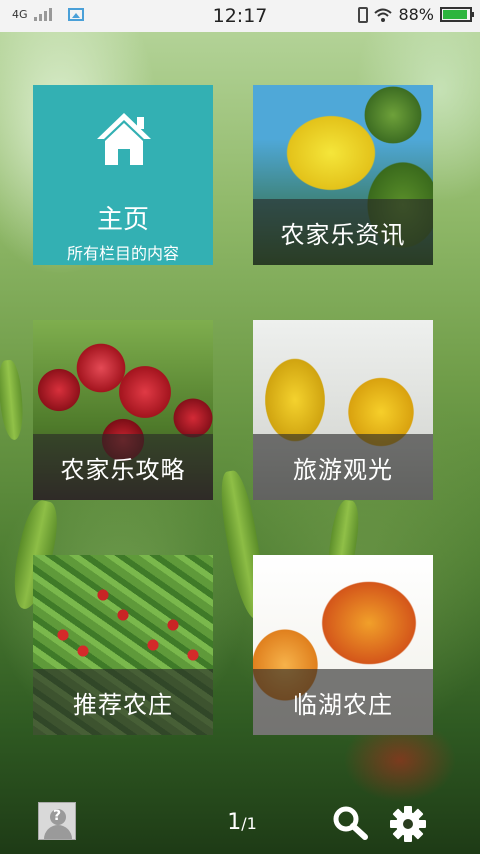 This screenshot has width=480, height=854. Describe the element at coordinates (240, 16) in the screenshot. I see `status-bar: 4G 12:17 88%` at that location.